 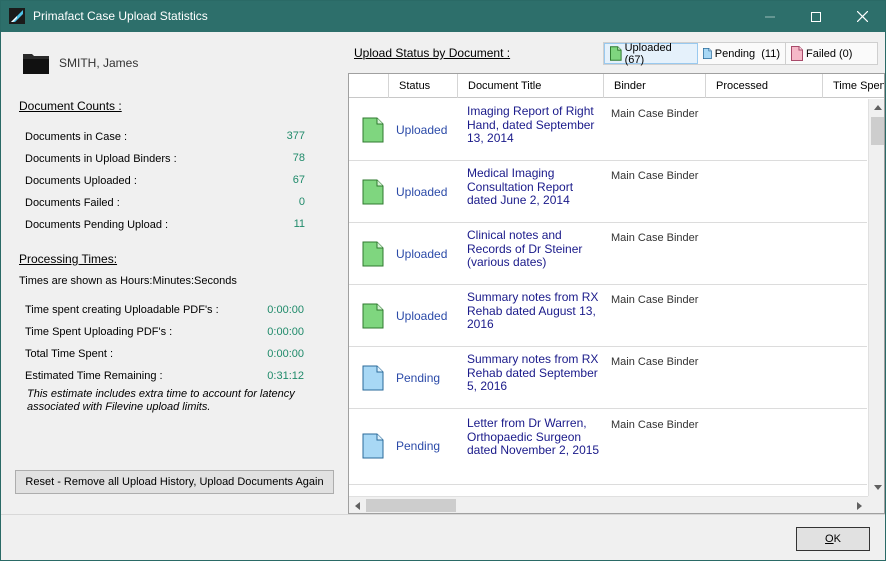 What do you see at coordinates (81, 181) in the screenshot?
I see `stat-label-documents-uploaded: Documents Uploaded :` at bounding box center [81, 181].